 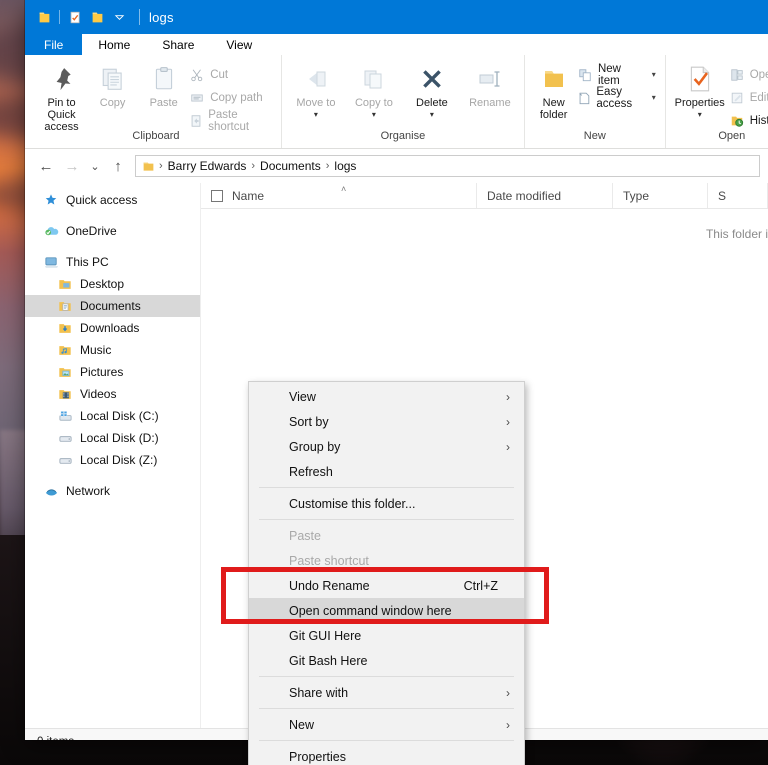 I want to click on sidebar-item-network: Network, so click(x=112, y=491).